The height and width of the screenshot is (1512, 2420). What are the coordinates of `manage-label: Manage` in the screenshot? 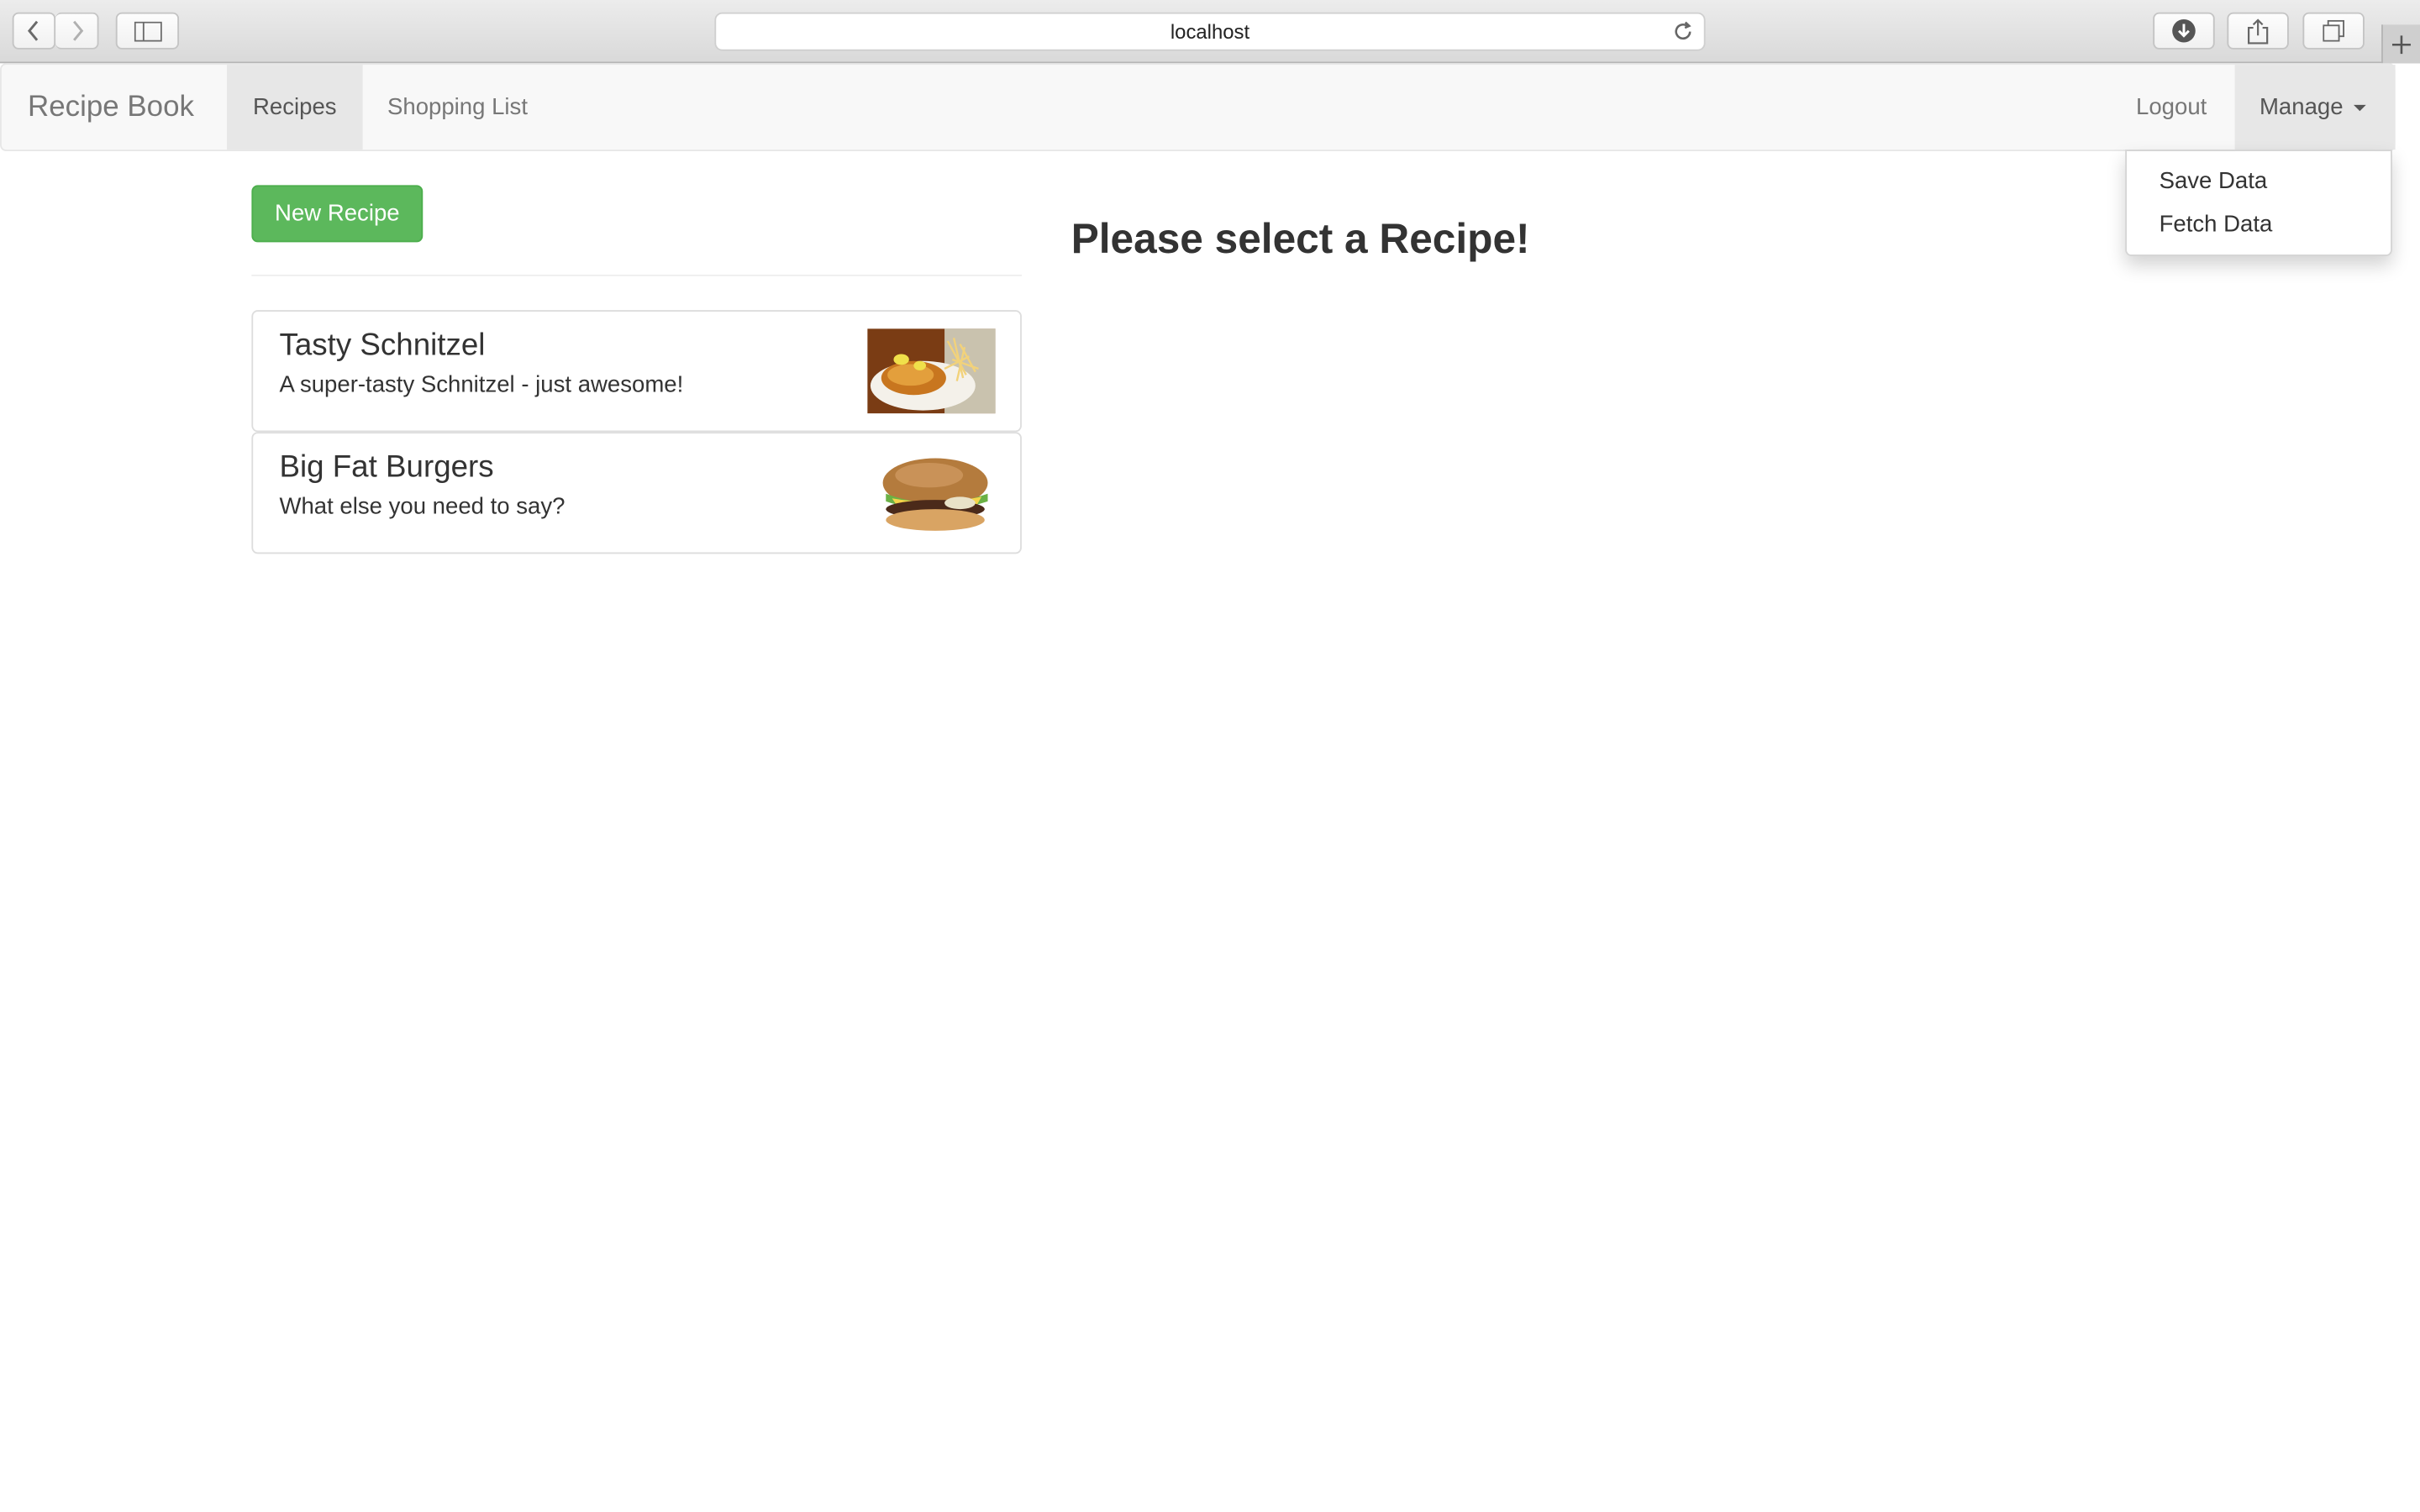 It's located at (2301, 107).